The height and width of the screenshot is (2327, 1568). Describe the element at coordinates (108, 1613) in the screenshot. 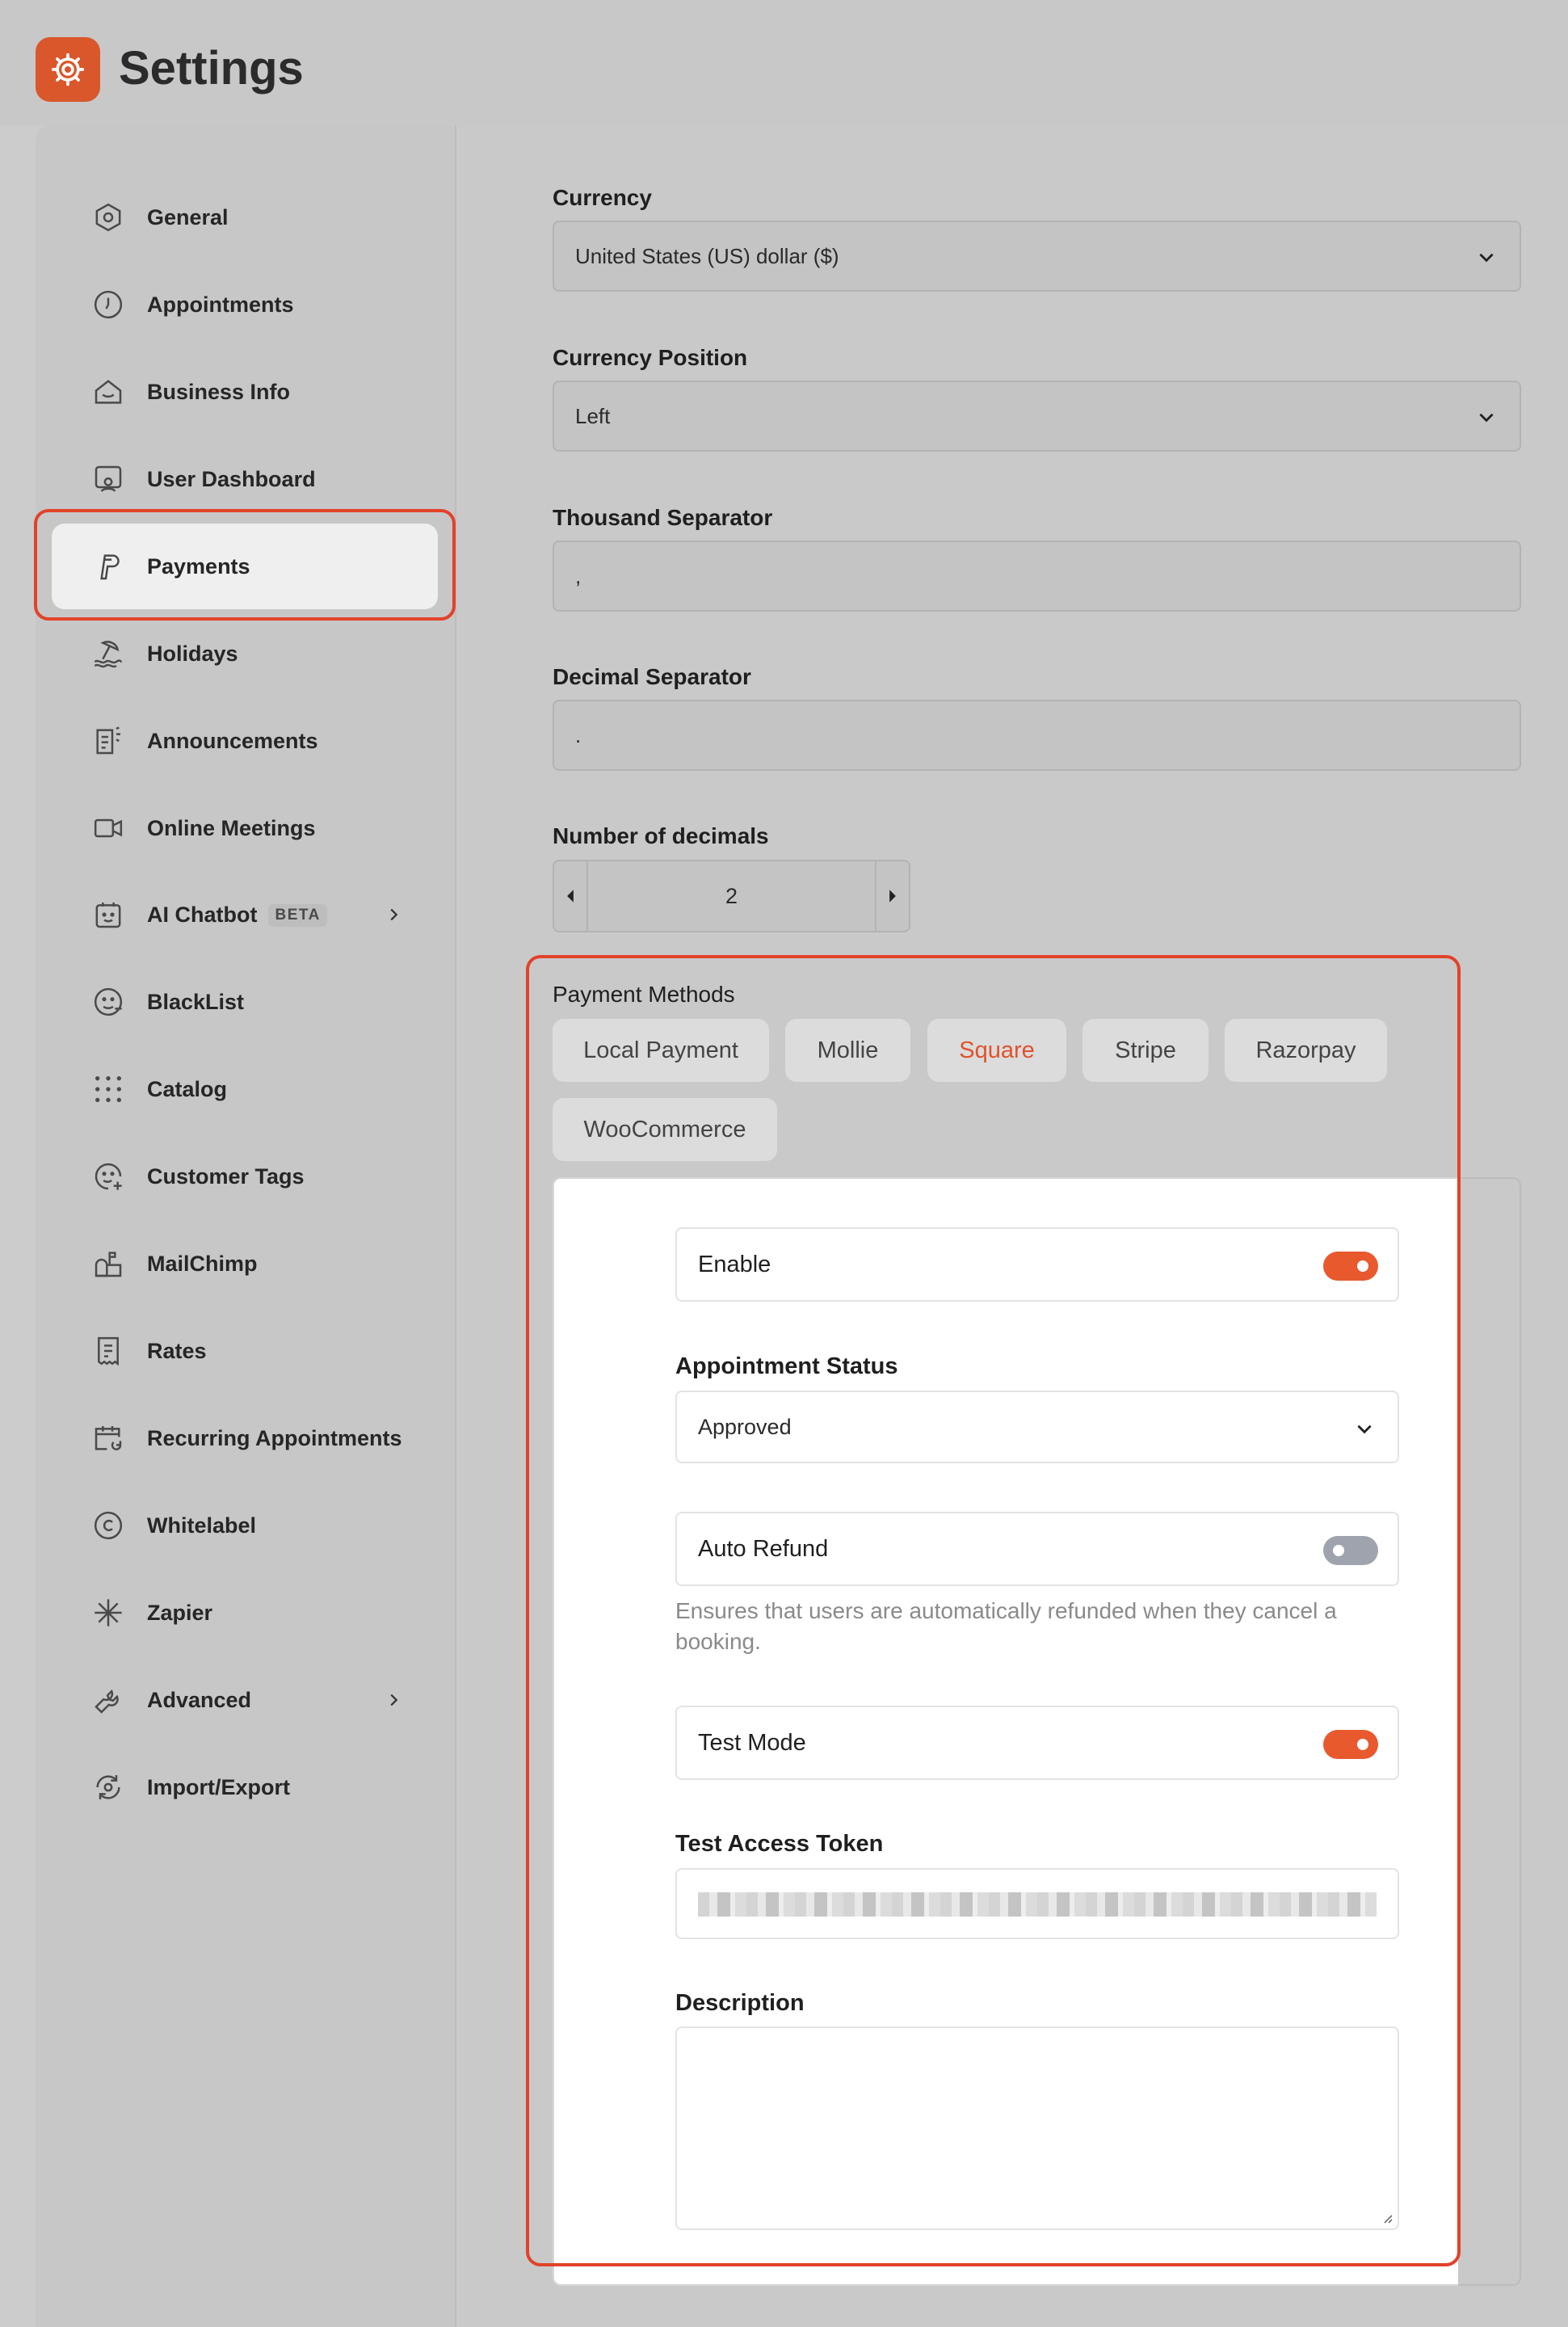

I see `asterisk-icon` at that location.